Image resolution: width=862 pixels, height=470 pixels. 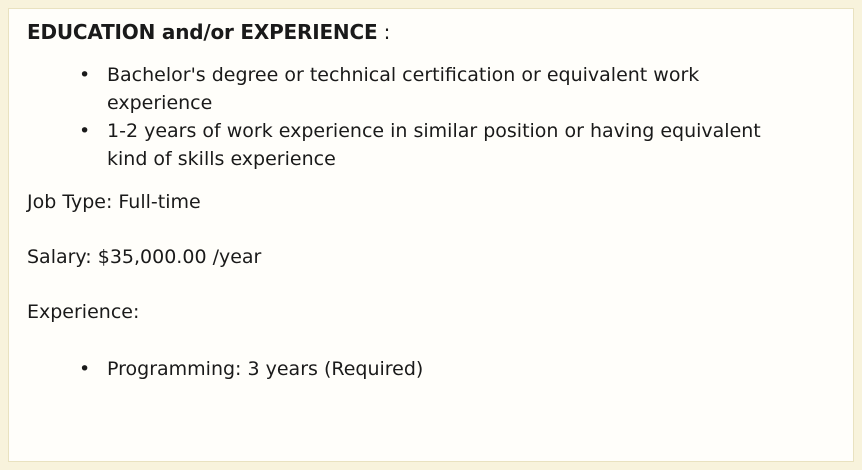 I want to click on salary-text: Salary: $35,000.00 /year, so click(x=144, y=257).